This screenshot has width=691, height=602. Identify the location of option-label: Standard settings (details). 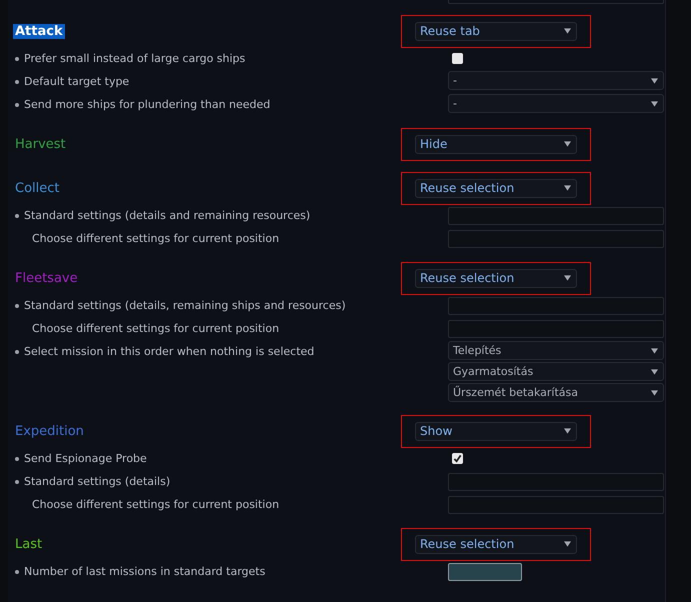
(97, 481).